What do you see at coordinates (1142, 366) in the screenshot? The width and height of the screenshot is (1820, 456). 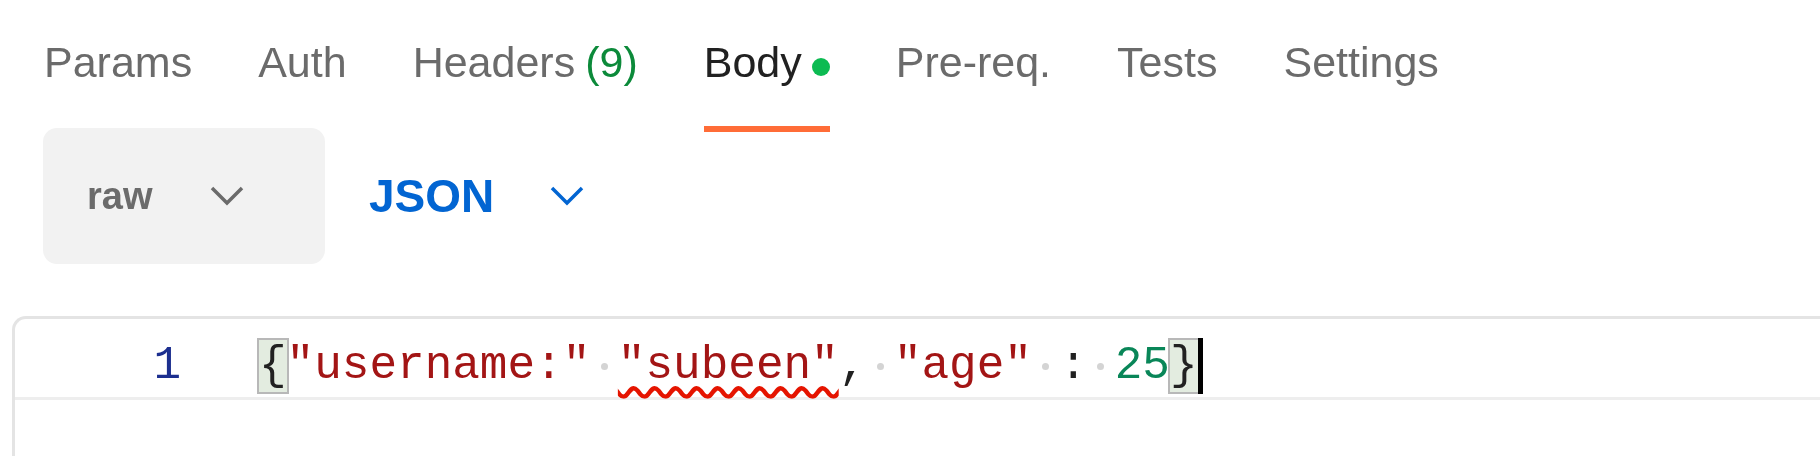 I see `code-token: 25` at bounding box center [1142, 366].